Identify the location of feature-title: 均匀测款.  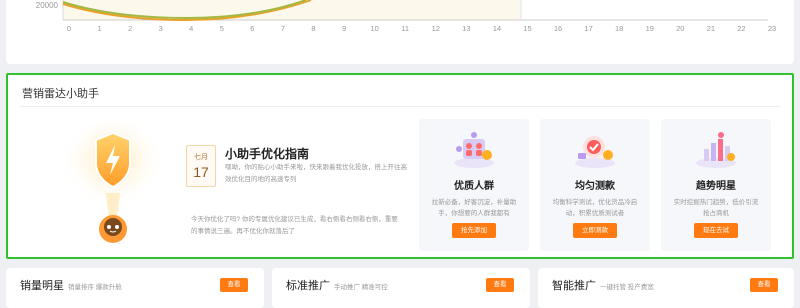
(595, 186).